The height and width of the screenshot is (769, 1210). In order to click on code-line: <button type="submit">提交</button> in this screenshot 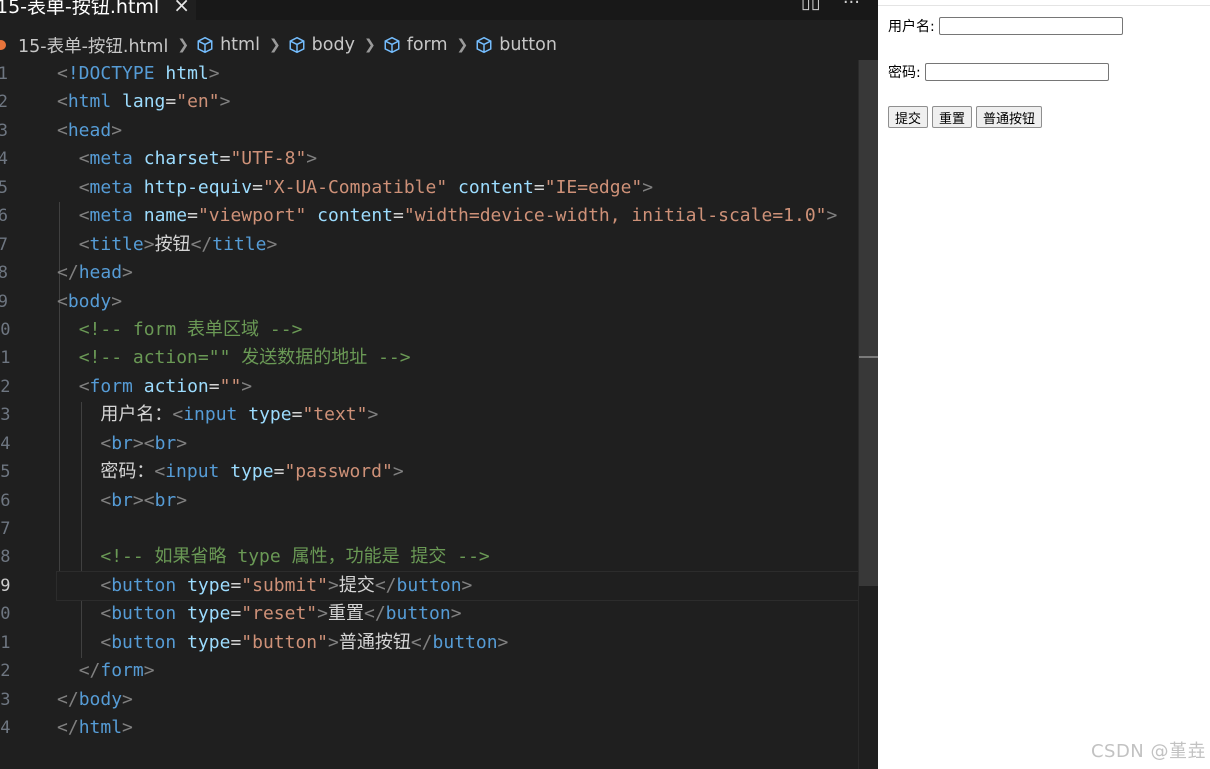, I will do `click(462, 586)`.